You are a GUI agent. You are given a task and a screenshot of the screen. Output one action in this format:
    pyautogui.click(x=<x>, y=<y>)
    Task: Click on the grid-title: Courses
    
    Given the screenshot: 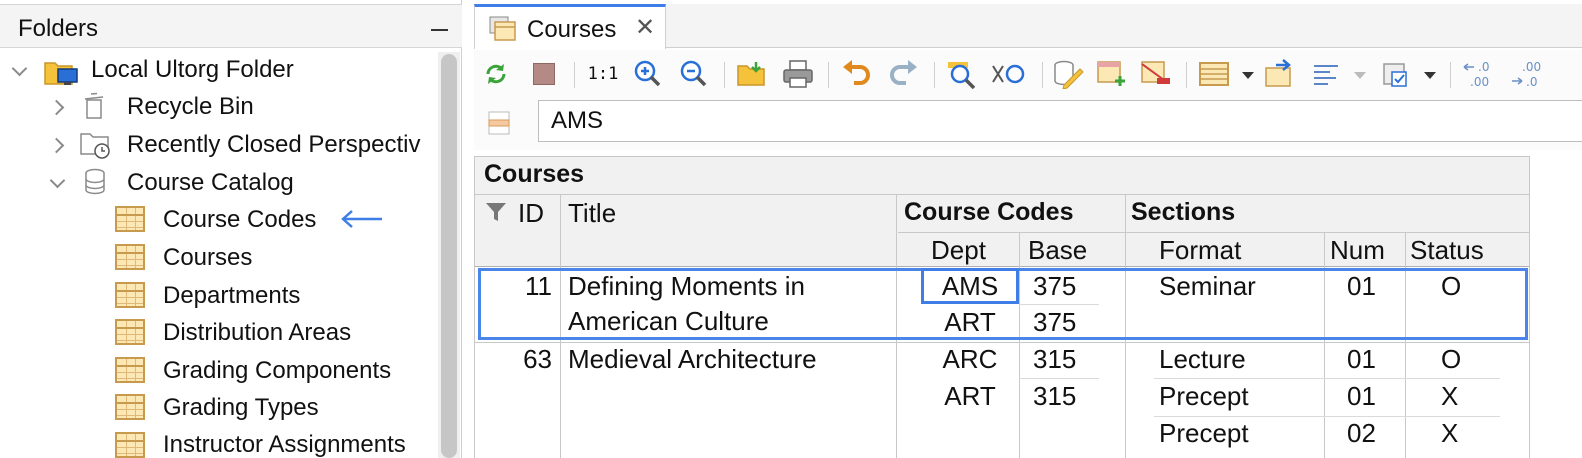 What is the action you would take?
    pyautogui.click(x=534, y=174)
    